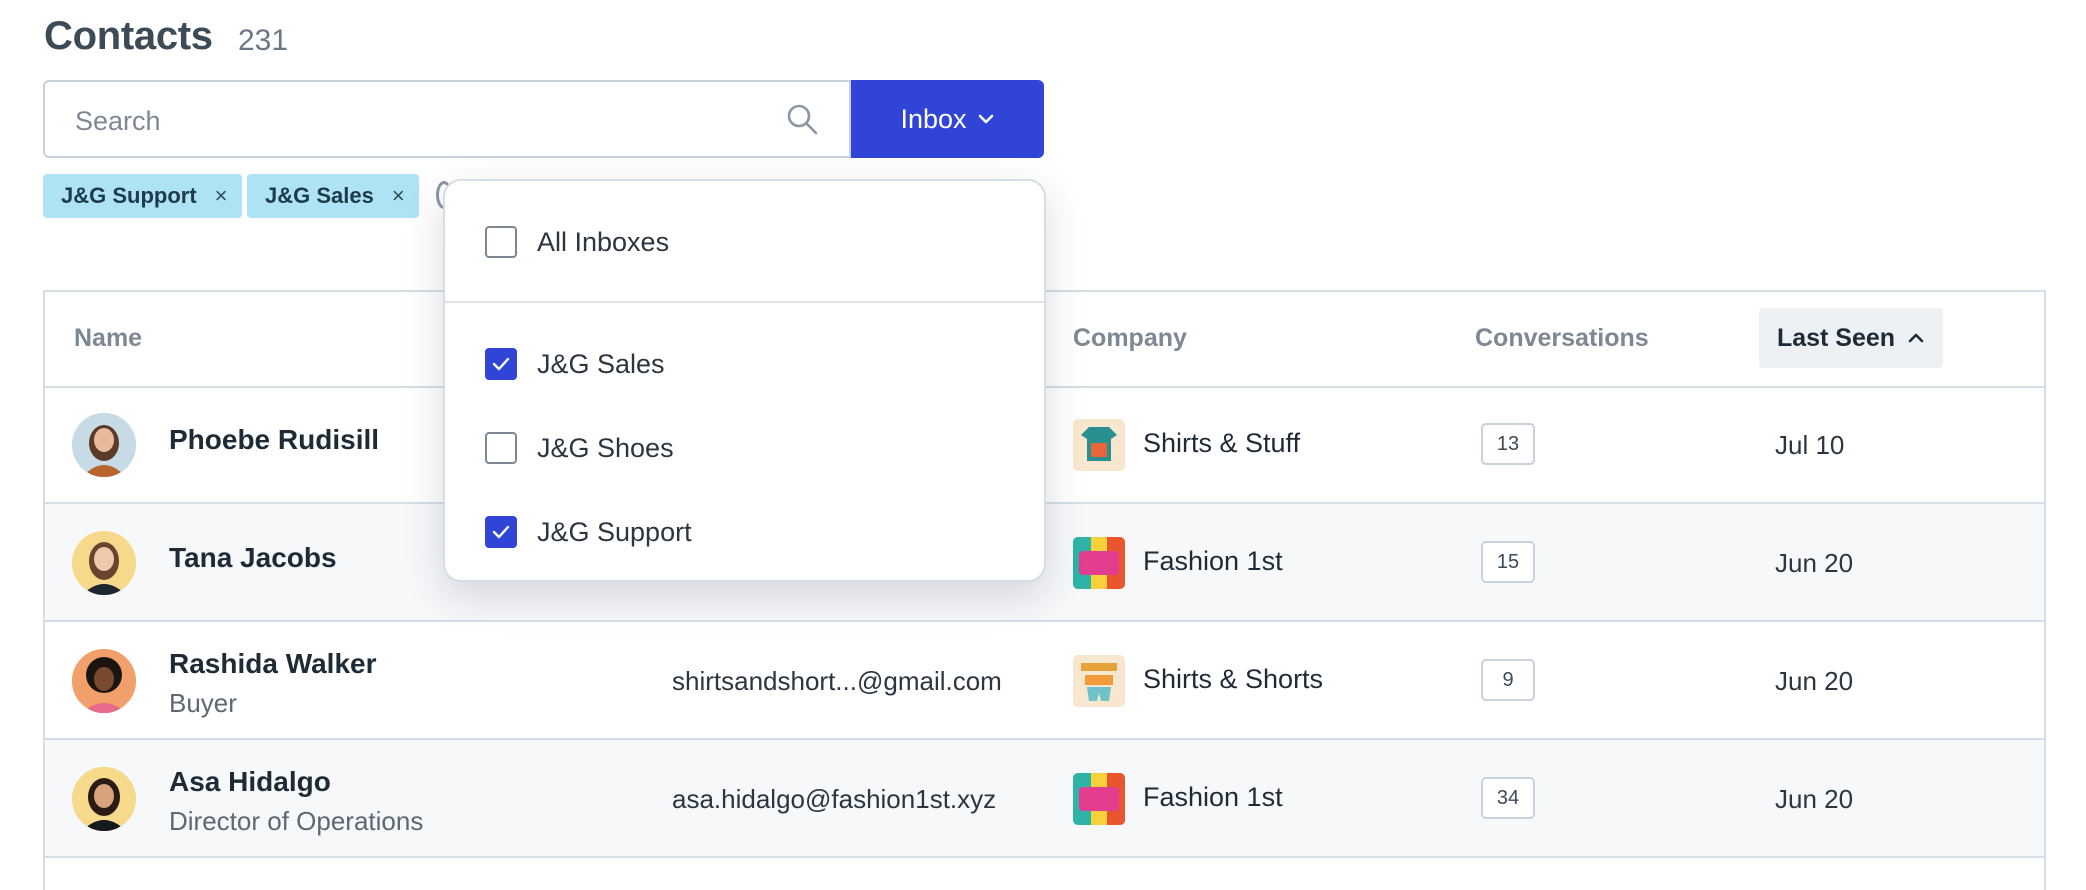 The height and width of the screenshot is (890, 2086). I want to click on contact-name: Tana Jacobs, so click(253, 558).